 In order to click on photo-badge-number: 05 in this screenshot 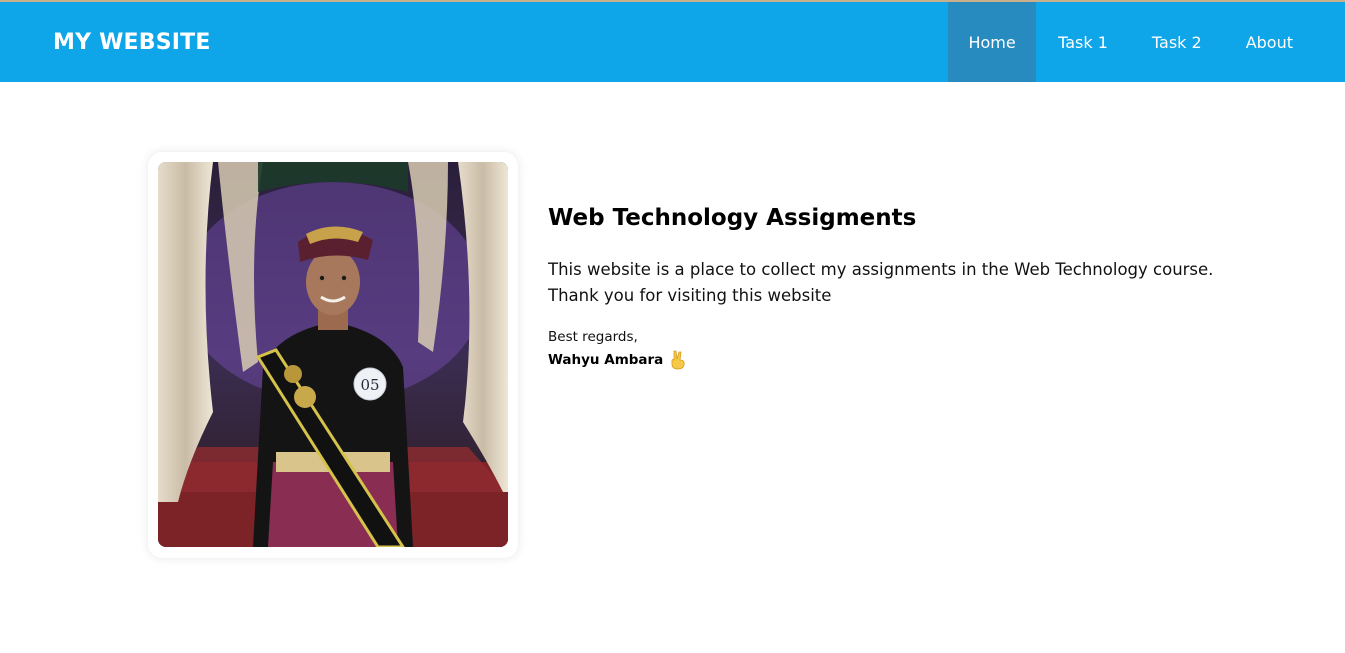, I will do `click(369, 385)`.